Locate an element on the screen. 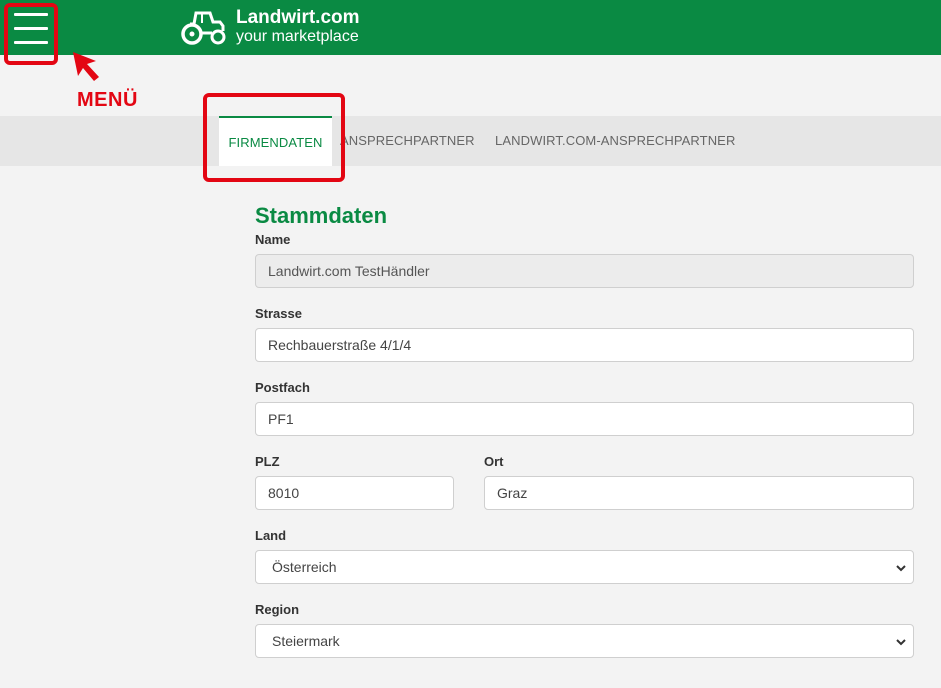 The height and width of the screenshot is (688, 941). menu-button is located at coordinates (31, 34).